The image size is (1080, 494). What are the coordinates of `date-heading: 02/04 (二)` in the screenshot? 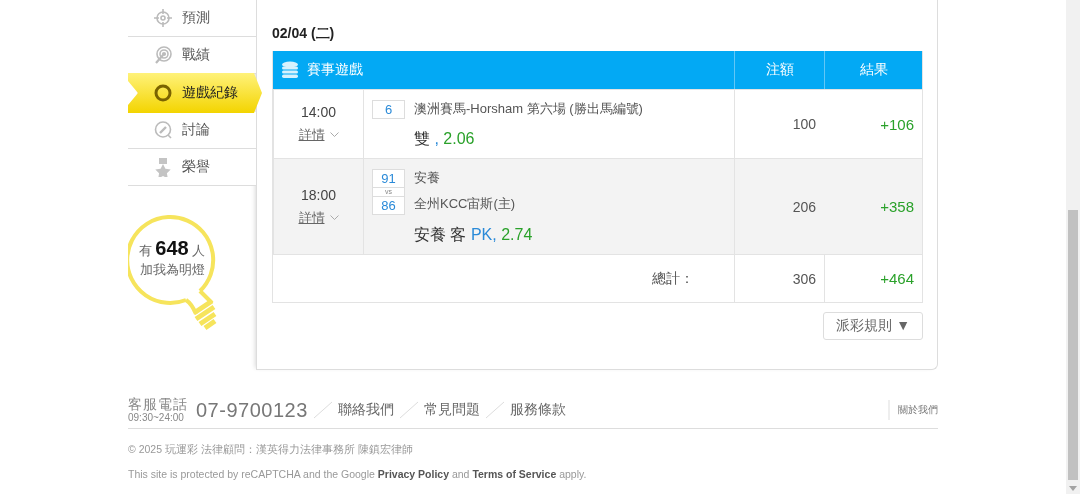 It's located at (303, 34).